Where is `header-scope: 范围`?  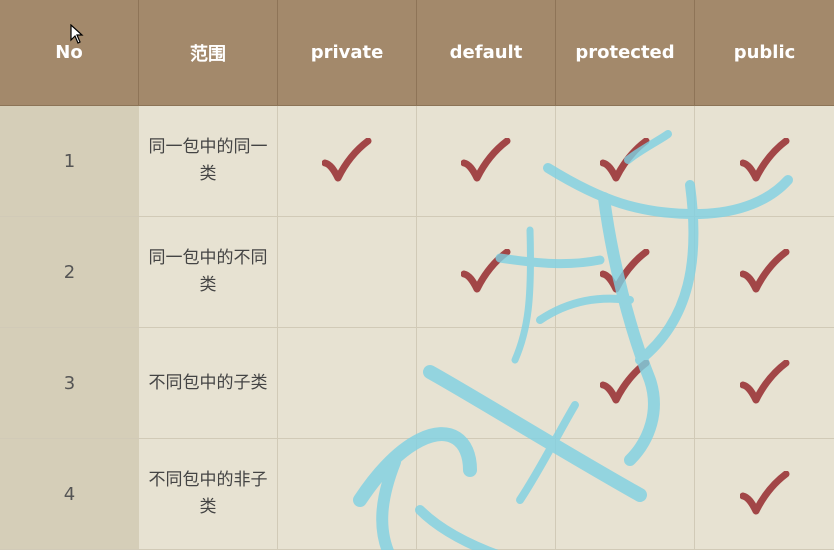 header-scope: 范围 is located at coordinates (208, 53).